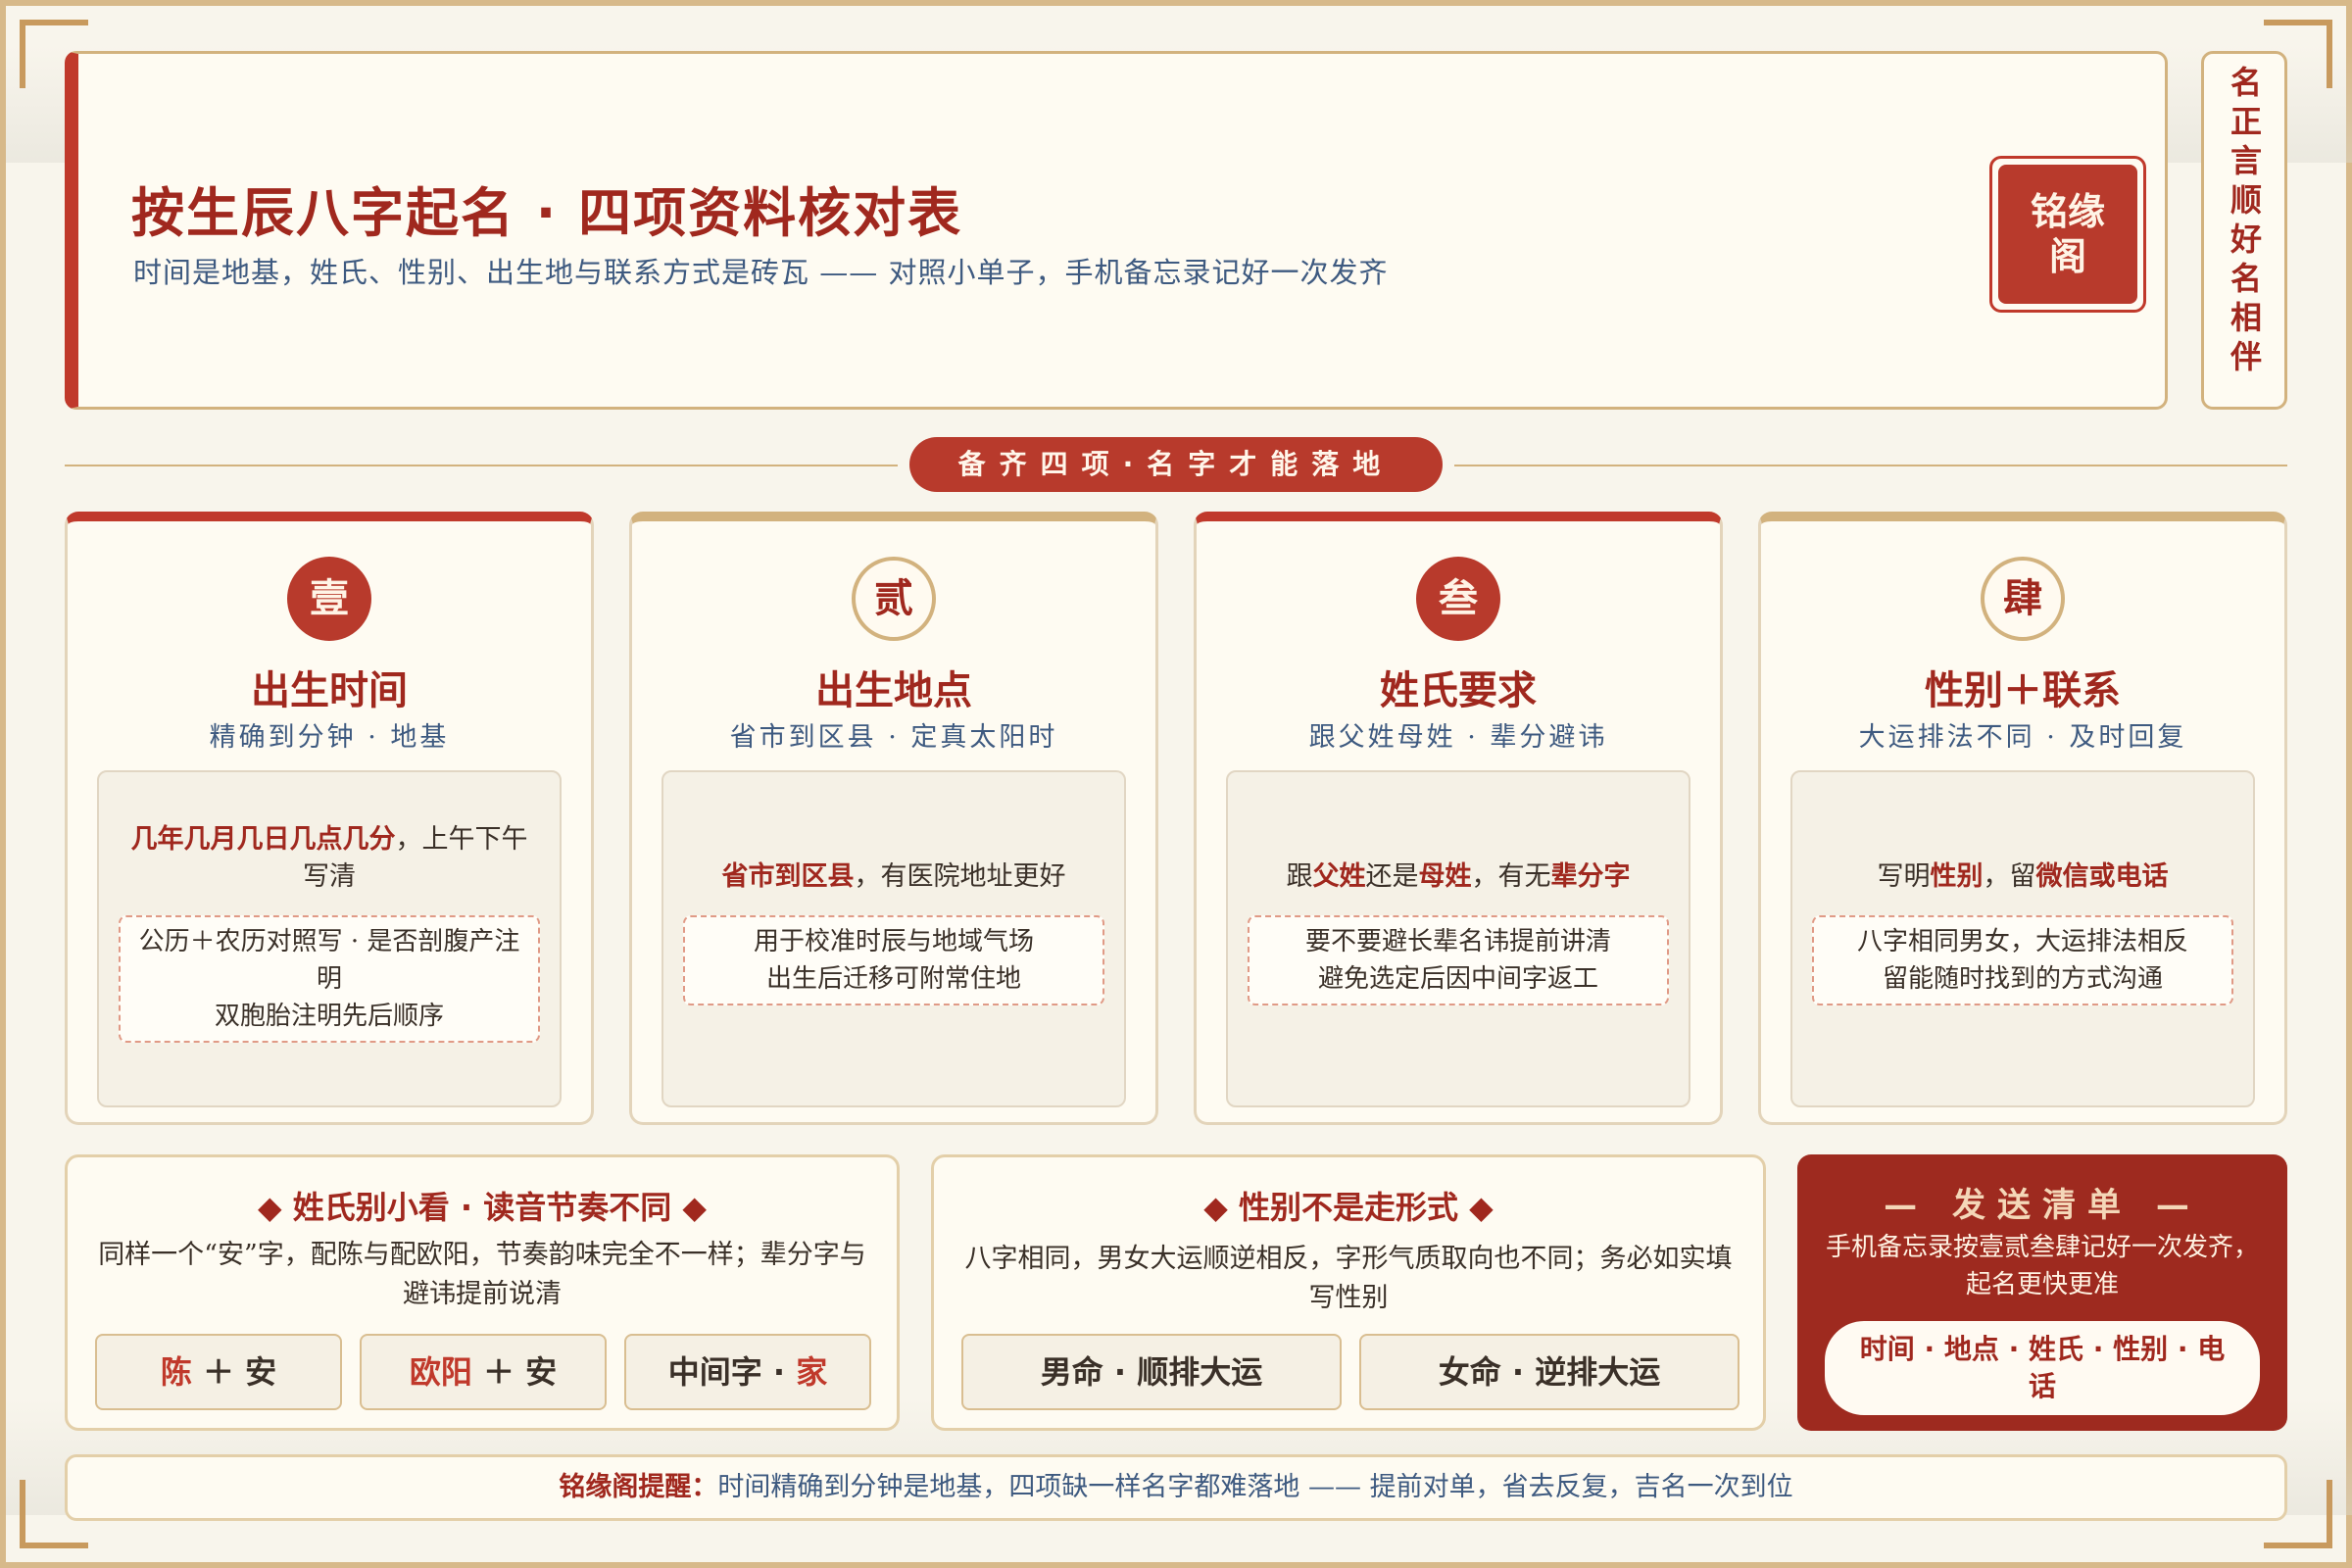 Image resolution: width=2352 pixels, height=1568 pixels. Describe the element at coordinates (329, 599) in the screenshot. I see `card-number-badge: 壹` at that location.